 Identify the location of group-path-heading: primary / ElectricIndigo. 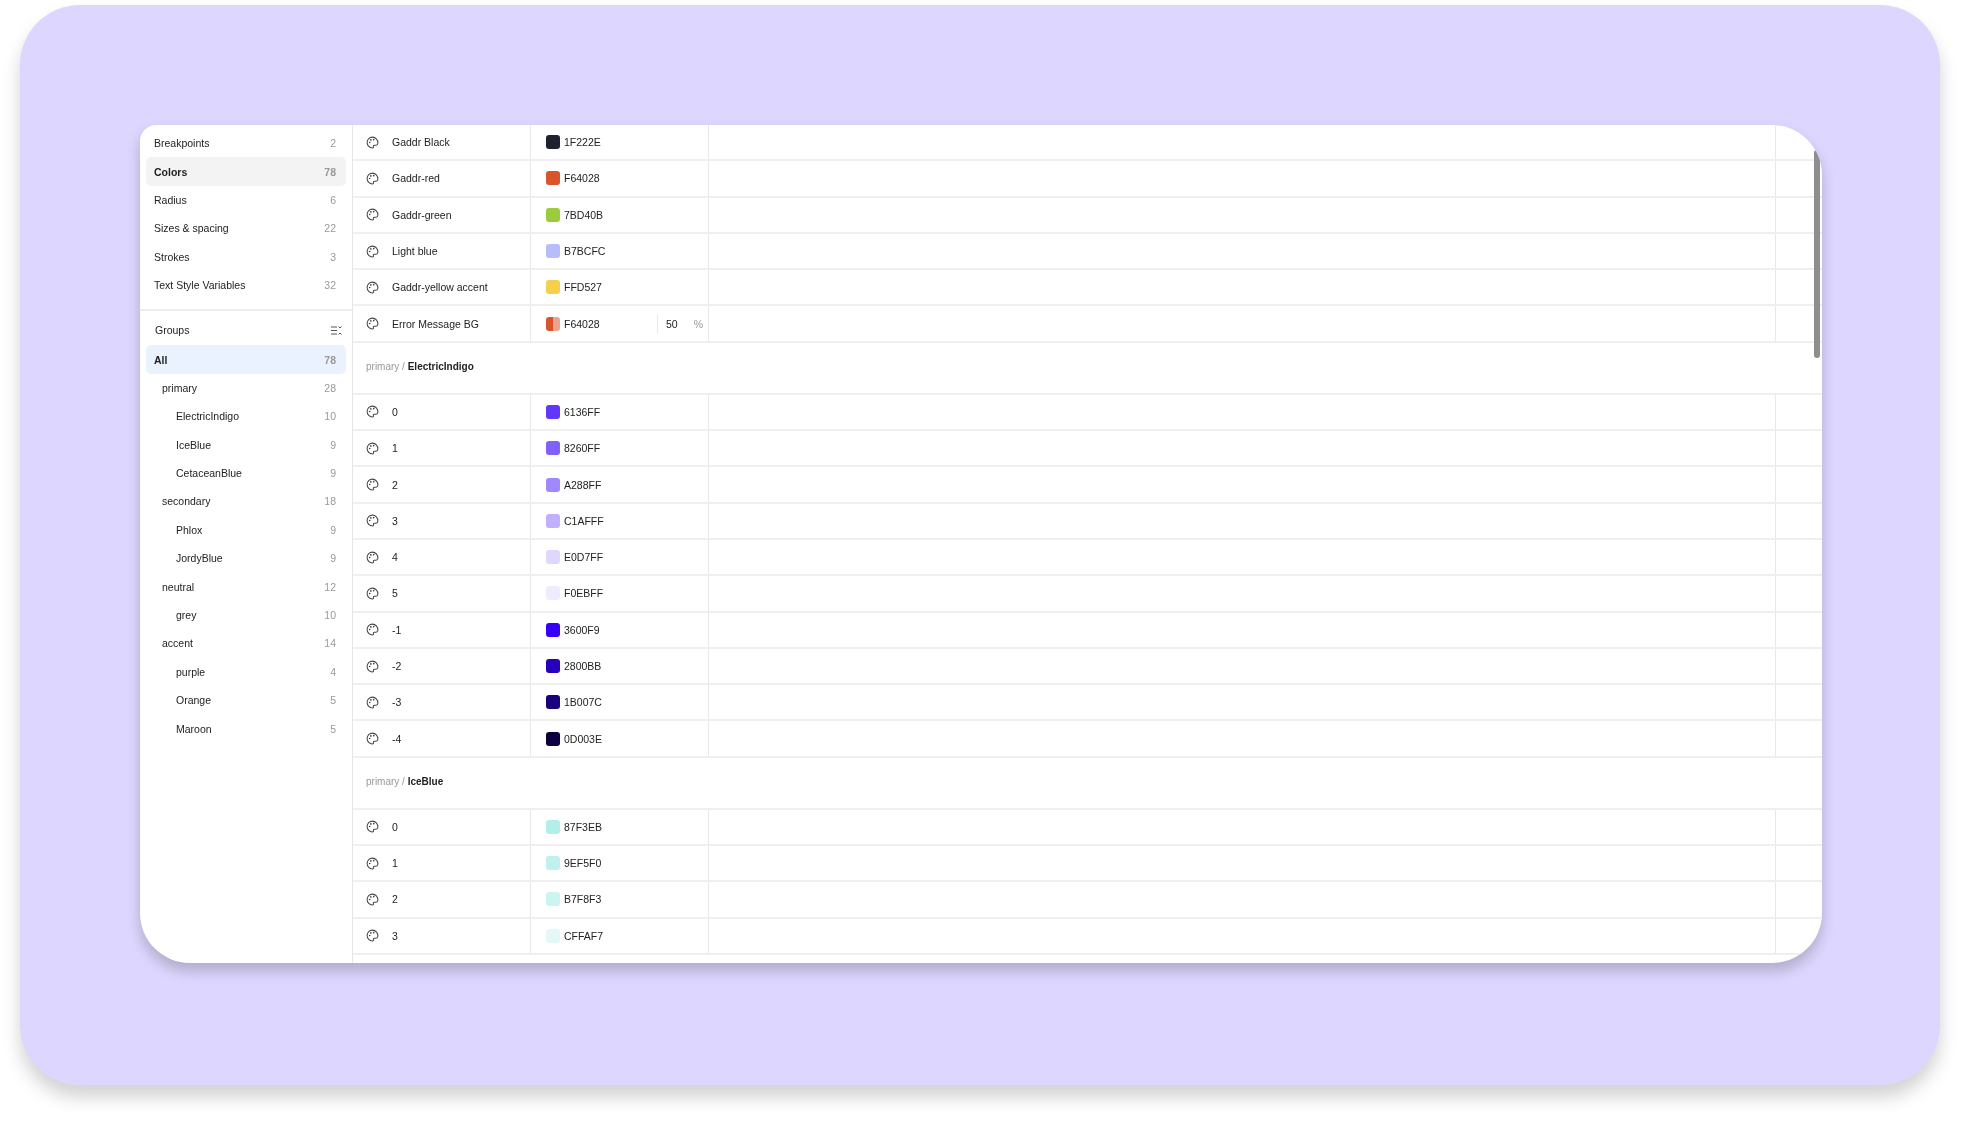
(1087, 368).